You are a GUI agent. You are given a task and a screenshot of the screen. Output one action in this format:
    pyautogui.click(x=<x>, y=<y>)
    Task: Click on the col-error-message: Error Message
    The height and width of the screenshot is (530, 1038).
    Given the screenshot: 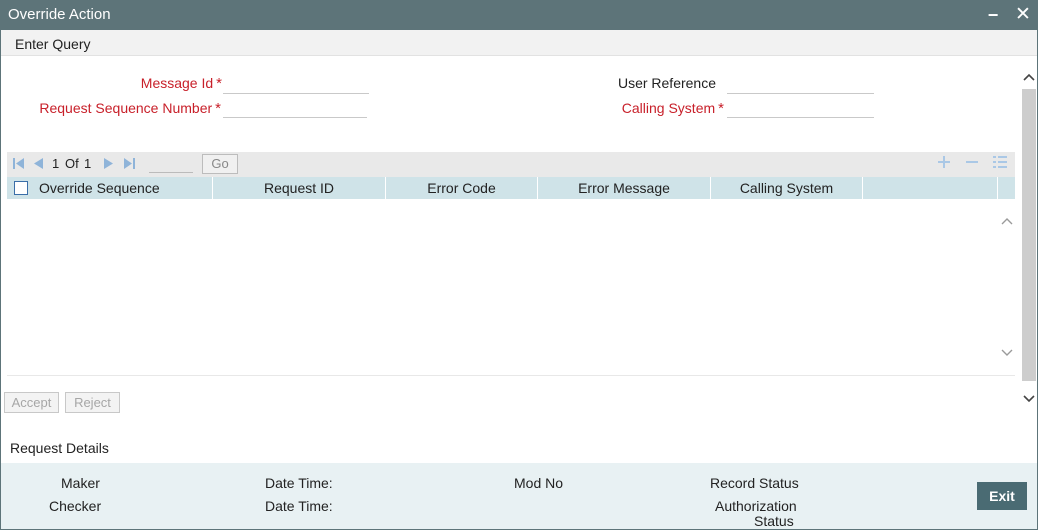 What is the action you would take?
    pyautogui.click(x=624, y=188)
    